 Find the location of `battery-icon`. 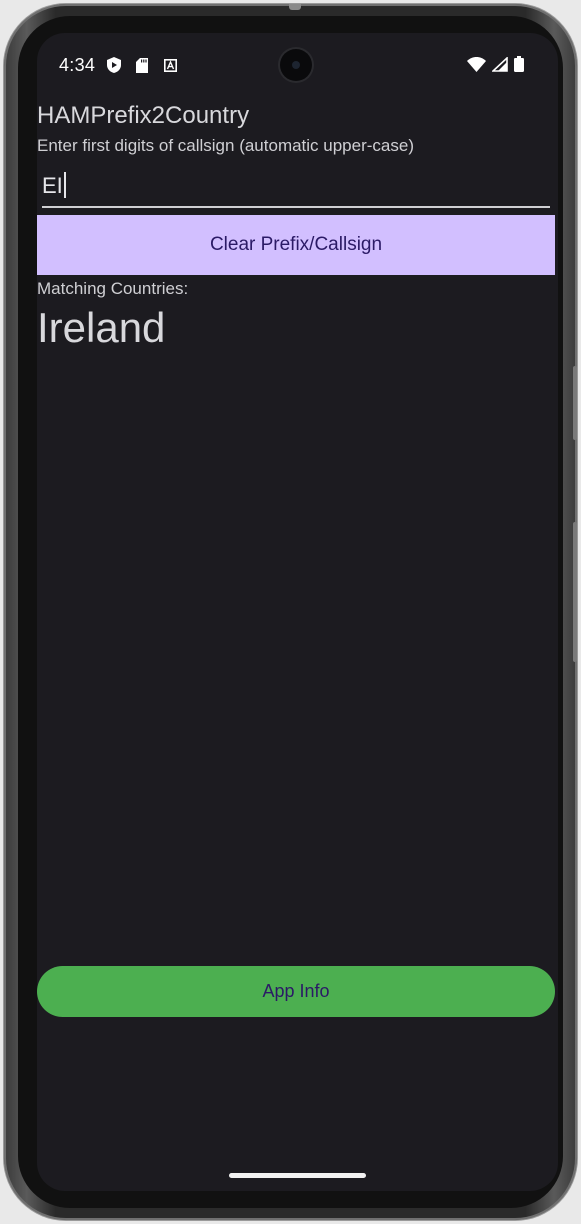

battery-icon is located at coordinates (519, 66).